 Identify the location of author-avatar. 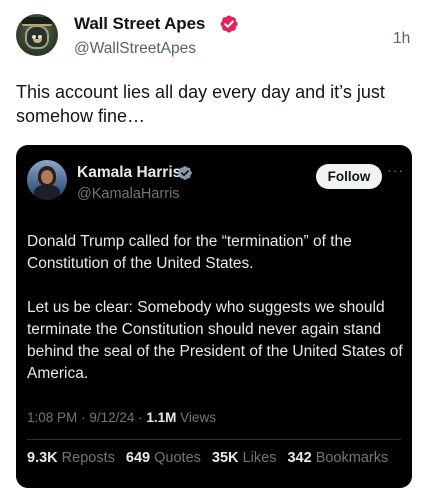
(37, 35).